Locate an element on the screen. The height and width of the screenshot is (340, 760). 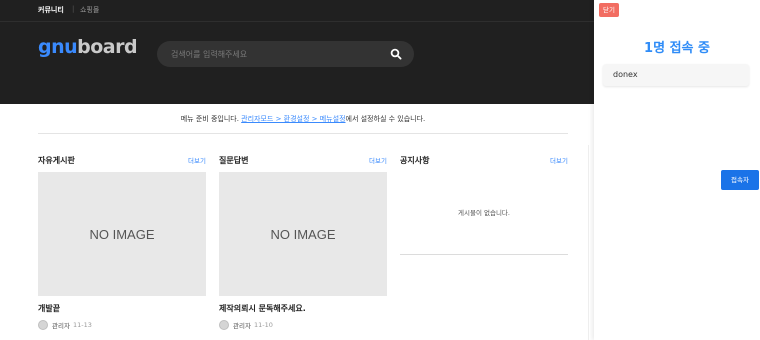
post-title: 개발끝 is located at coordinates (49, 308).